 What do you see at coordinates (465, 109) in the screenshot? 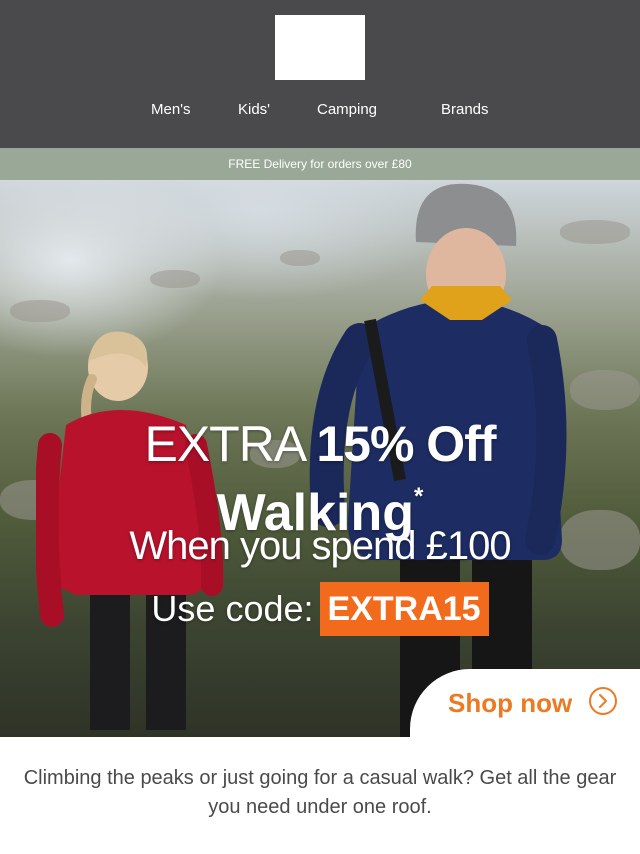
I see `nav-link-brands: Brands` at bounding box center [465, 109].